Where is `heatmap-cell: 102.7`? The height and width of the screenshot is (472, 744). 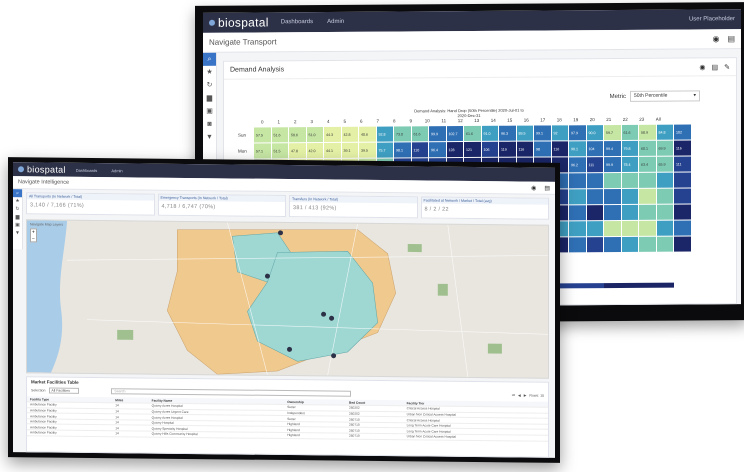 heatmap-cell: 102.7 is located at coordinates (454, 134).